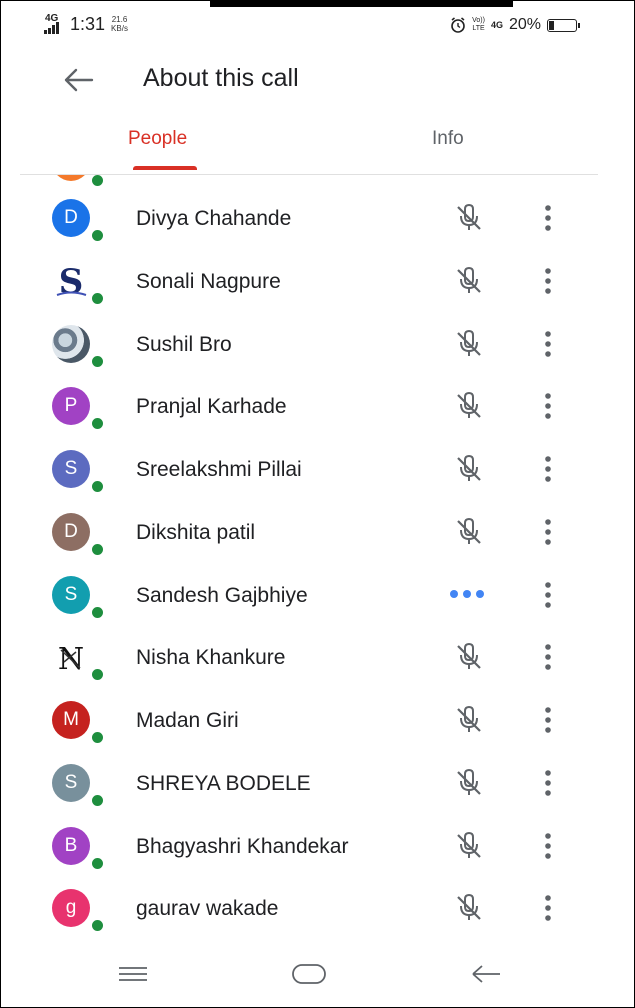  What do you see at coordinates (223, 783) in the screenshot?
I see `participant-name: SHREYA BODELE` at bounding box center [223, 783].